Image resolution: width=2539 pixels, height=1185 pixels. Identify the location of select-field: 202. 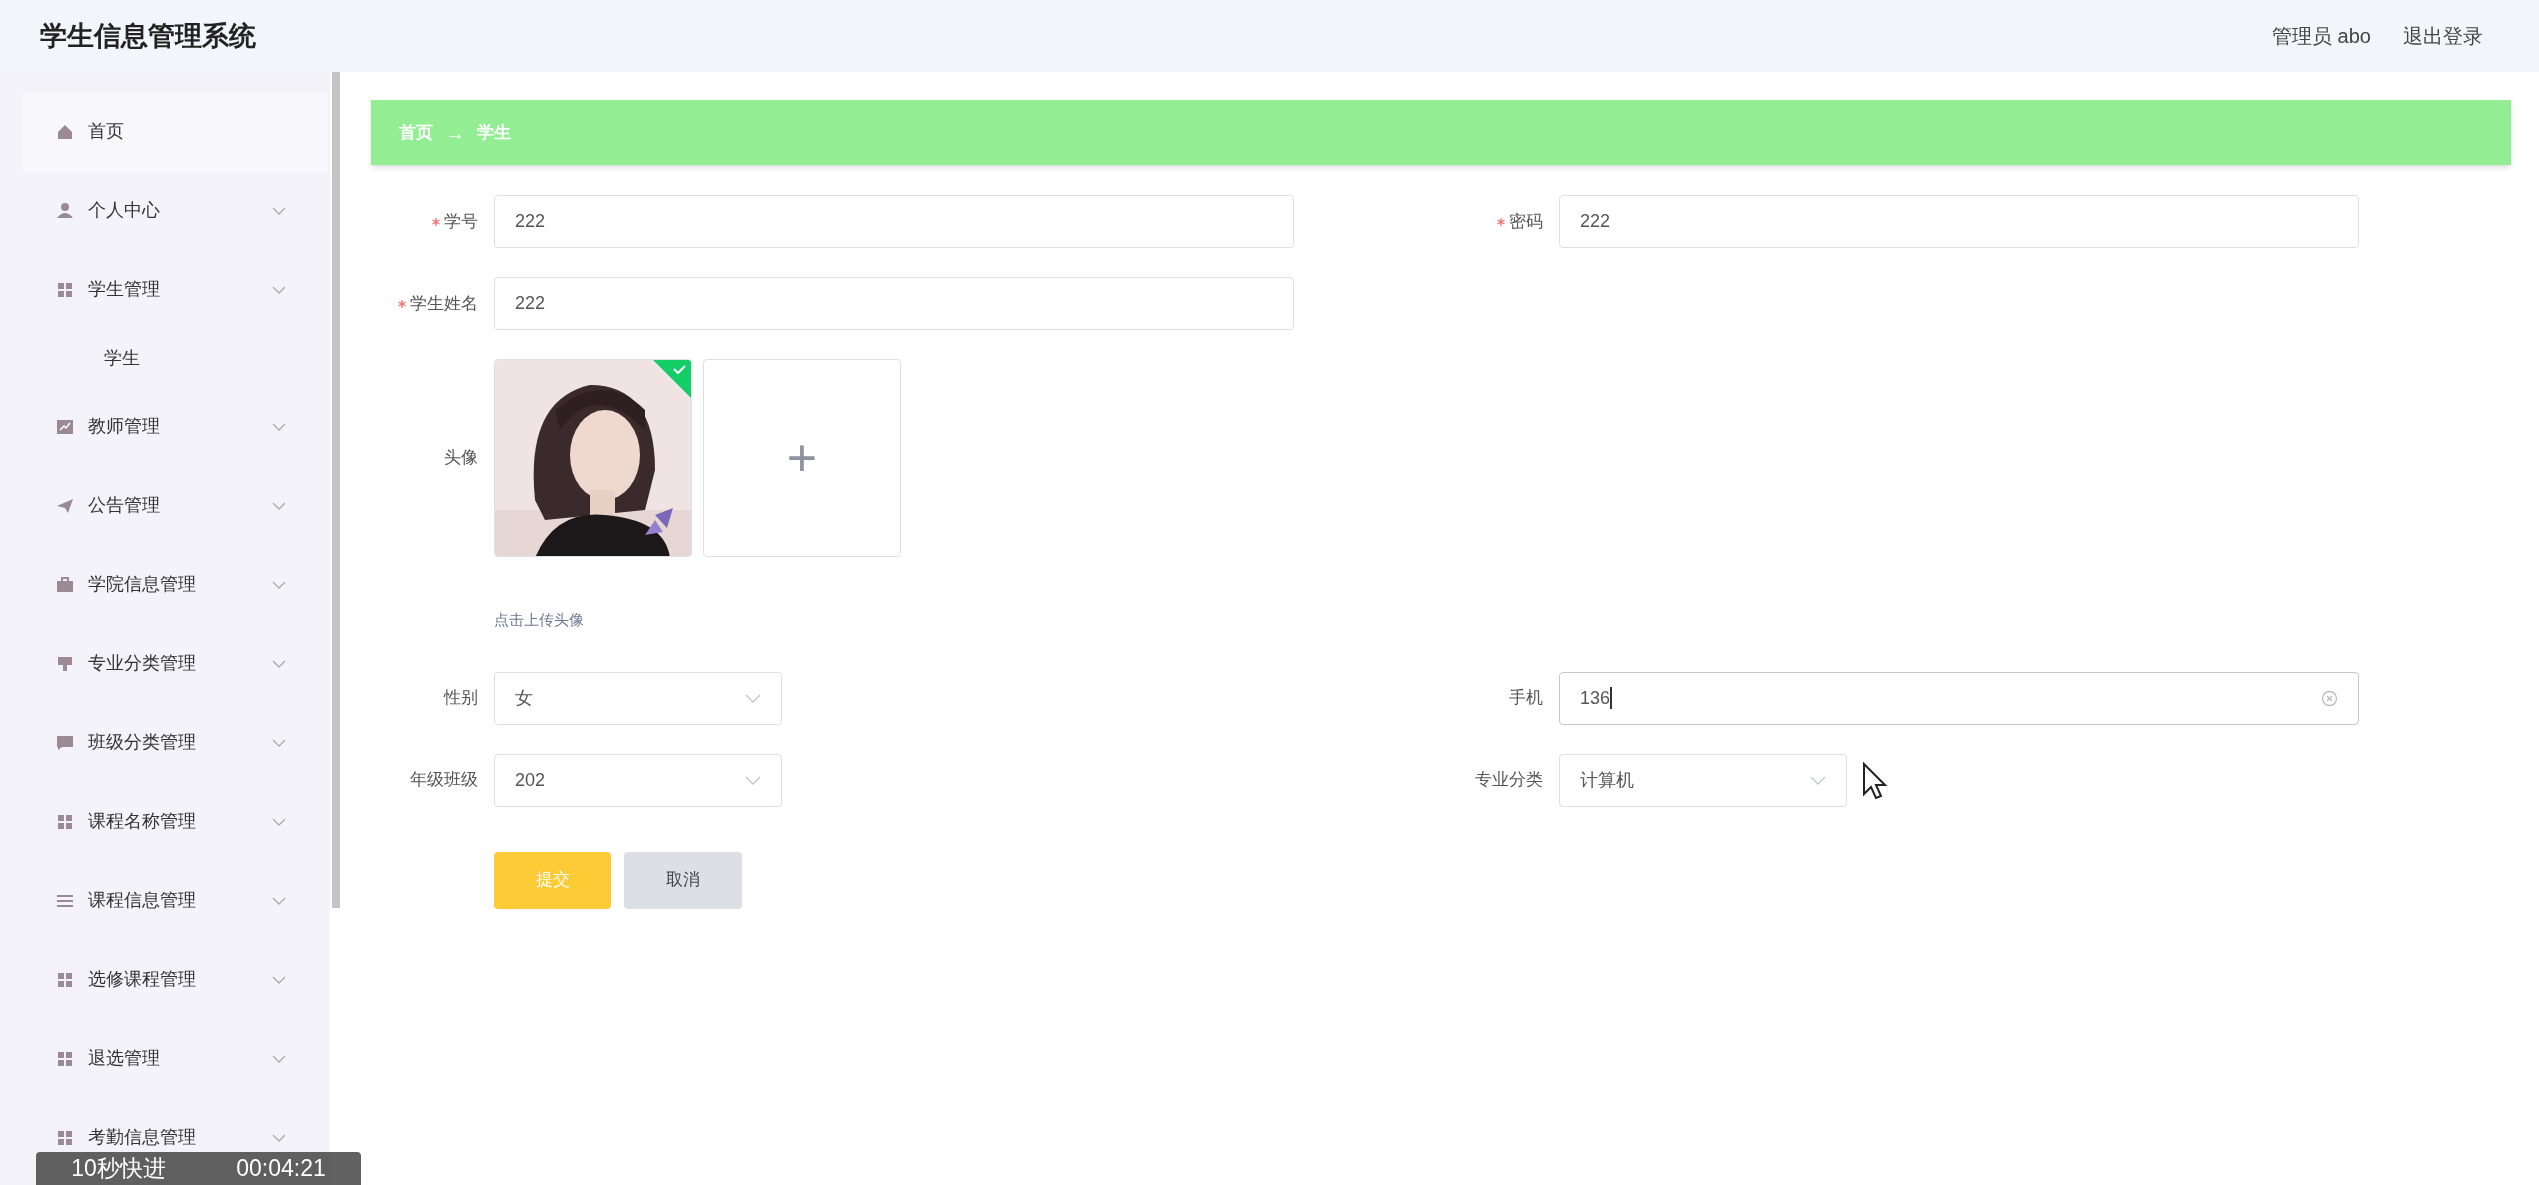
(638, 780).